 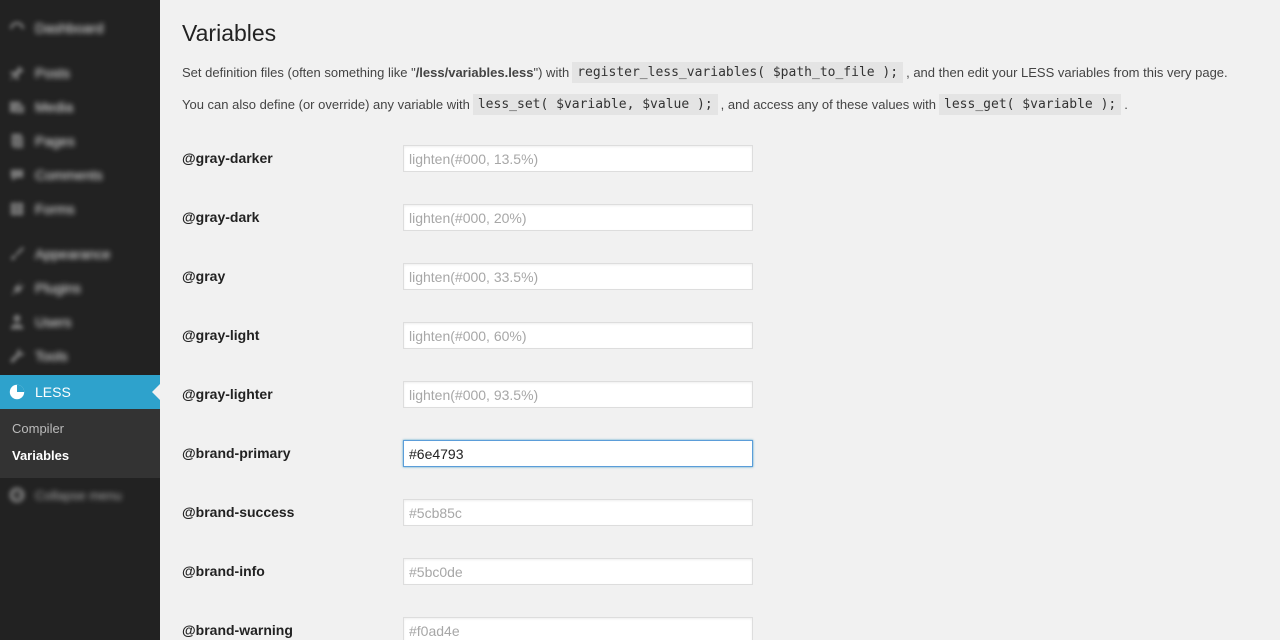 I want to click on menu-item-tools: Tools, so click(x=80, y=356).